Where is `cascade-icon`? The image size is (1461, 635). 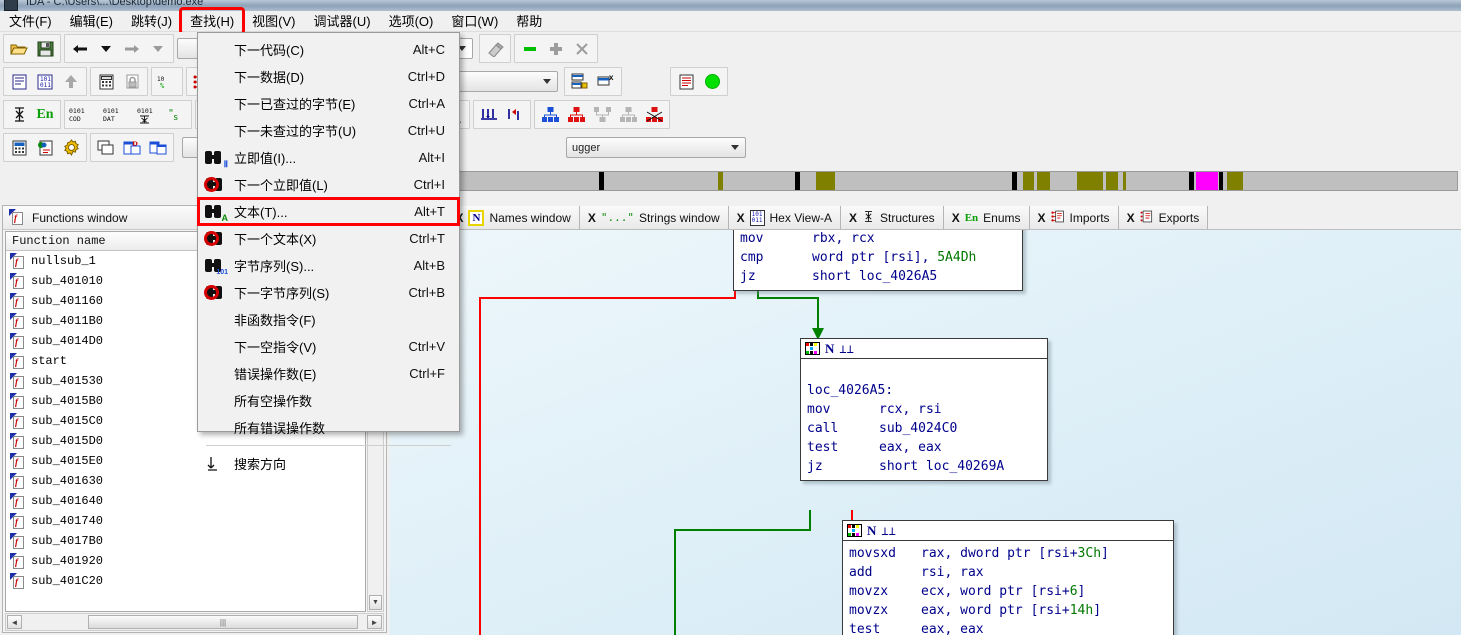
cascade-icon is located at coordinates (106, 147).